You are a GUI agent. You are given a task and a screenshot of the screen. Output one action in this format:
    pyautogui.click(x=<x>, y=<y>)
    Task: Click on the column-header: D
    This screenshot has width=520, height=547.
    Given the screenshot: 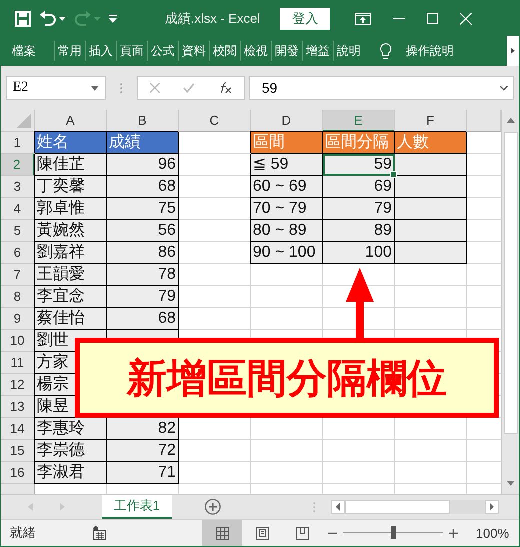 What is the action you would take?
    pyautogui.click(x=287, y=121)
    